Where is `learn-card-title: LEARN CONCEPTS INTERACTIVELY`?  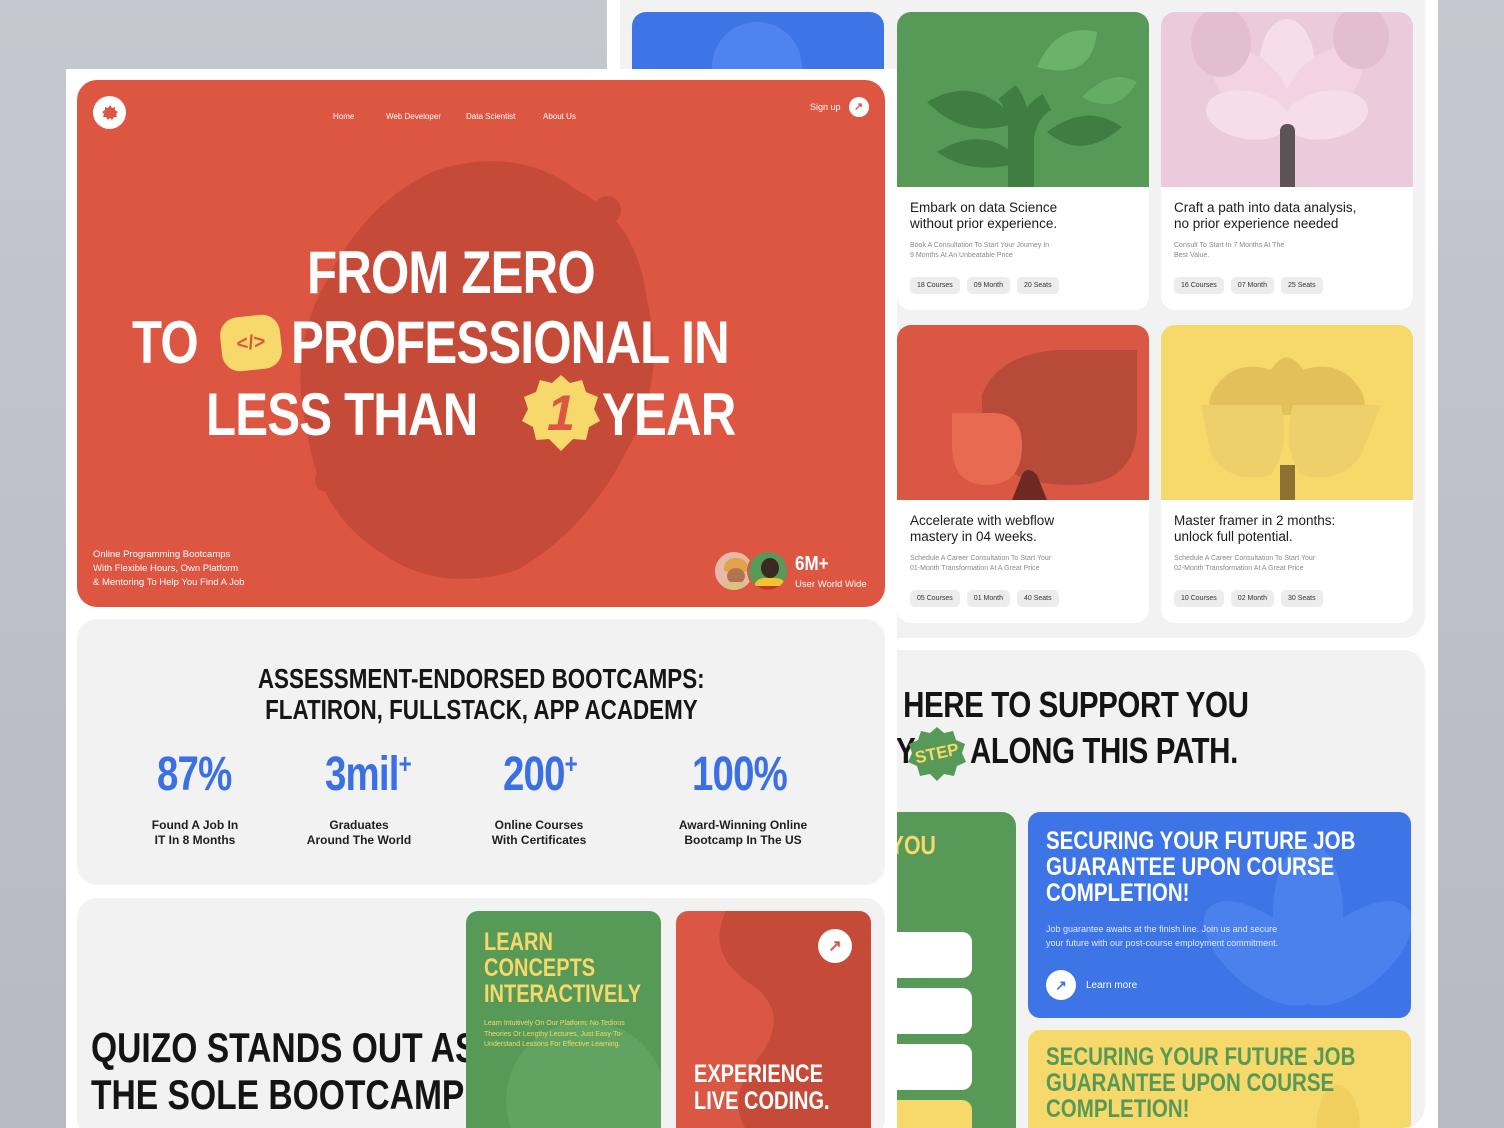 learn-card-title: LEARN CONCEPTS INTERACTIVELY is located at coordinates (563, 968).